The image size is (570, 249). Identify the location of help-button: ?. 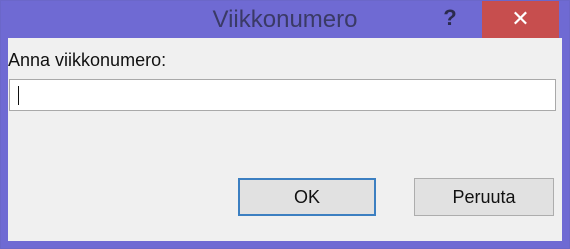
(450, 19).